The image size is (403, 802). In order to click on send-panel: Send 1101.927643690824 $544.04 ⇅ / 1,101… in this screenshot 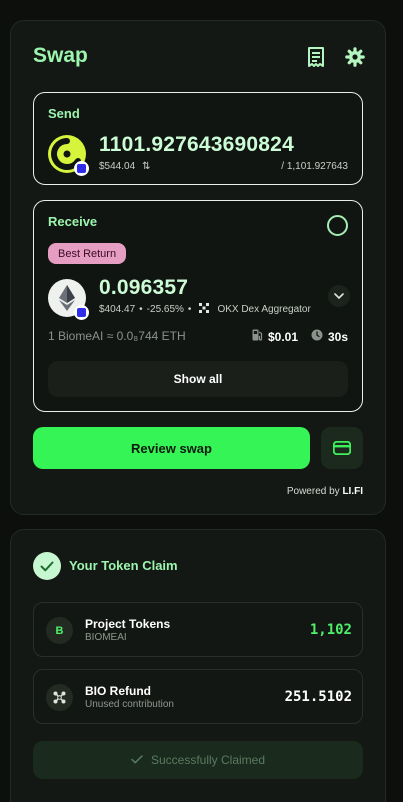, I will do `click(198, 138)`.